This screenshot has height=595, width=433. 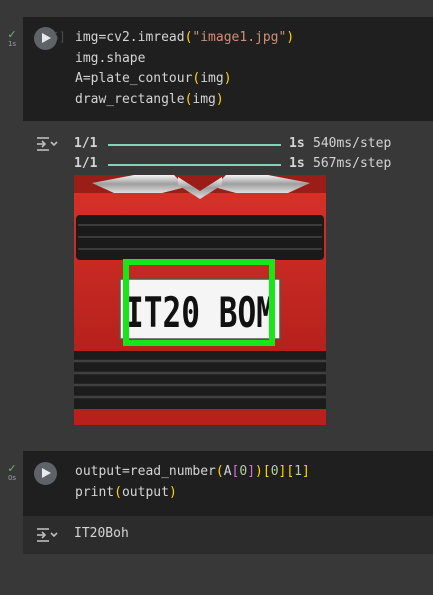 What do you see at coordinates (12, 44) in the screenshot?
I see `cell-1-exec-time: 1s` at bounding box center [12, 44].